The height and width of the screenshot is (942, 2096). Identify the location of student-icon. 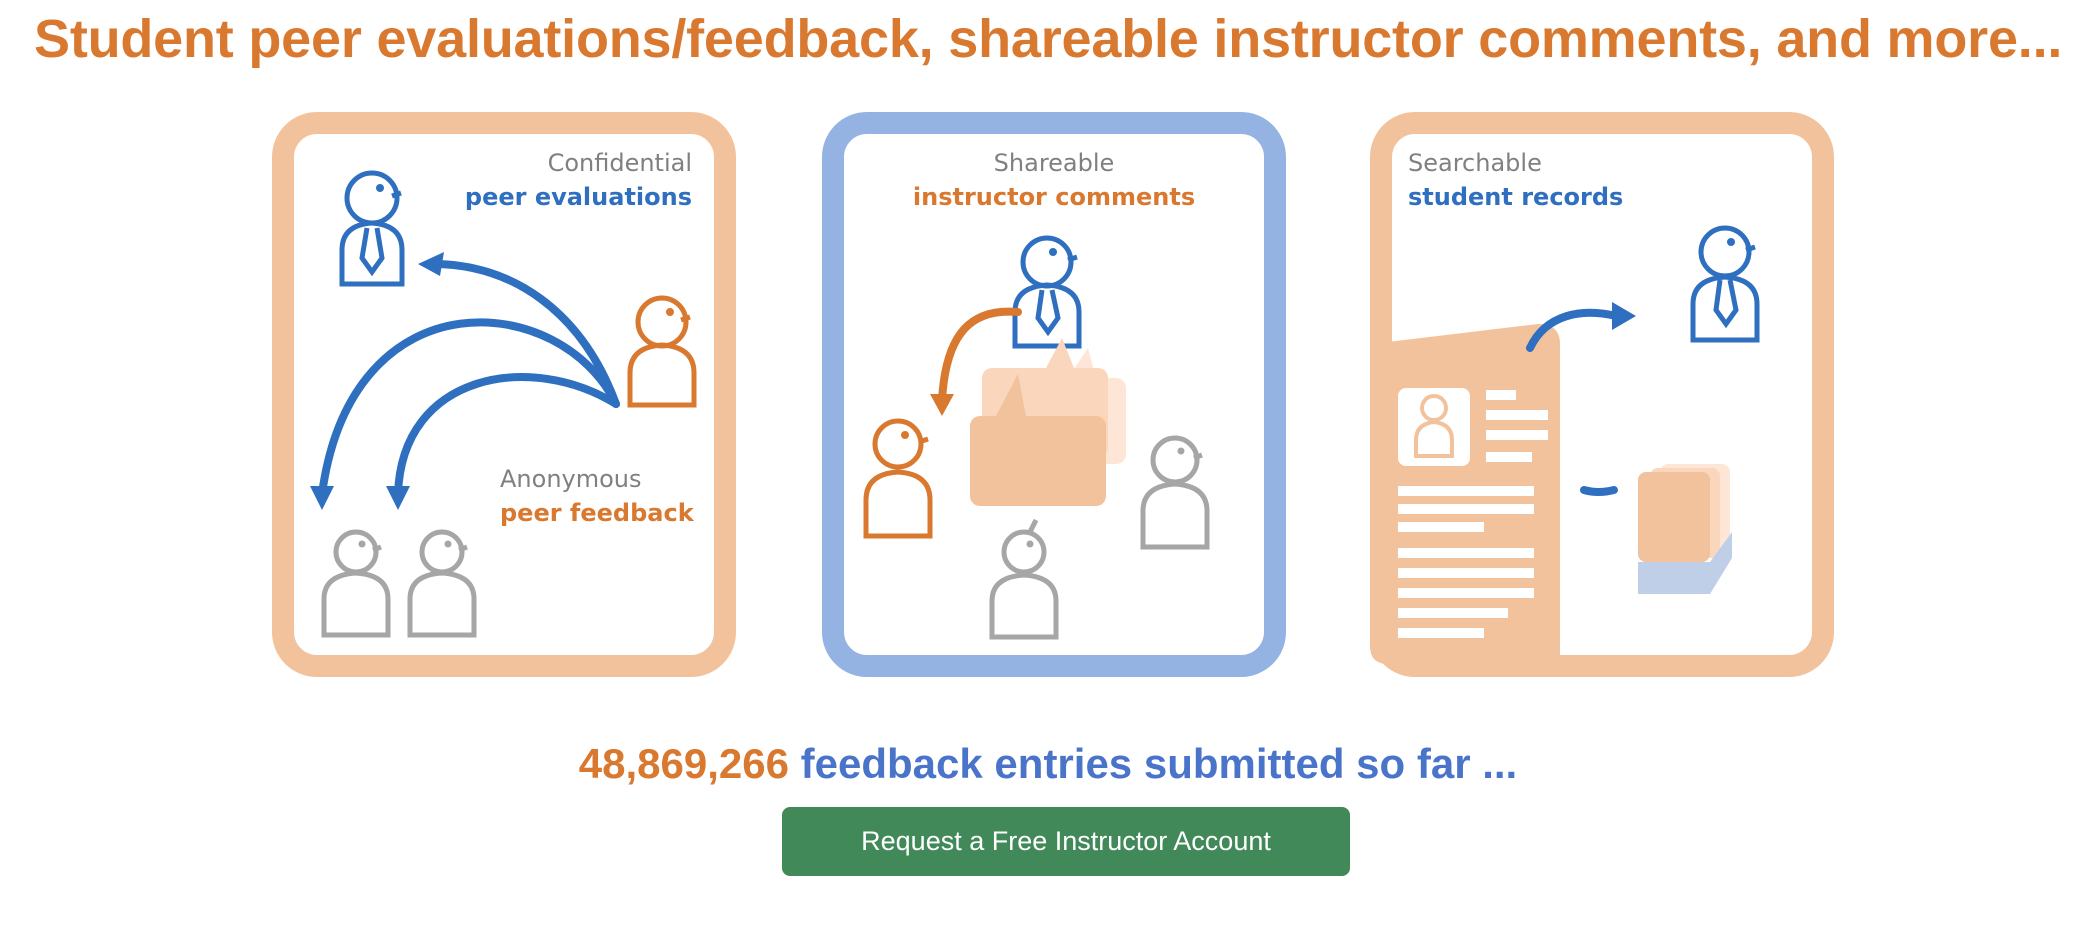
(898, 478).